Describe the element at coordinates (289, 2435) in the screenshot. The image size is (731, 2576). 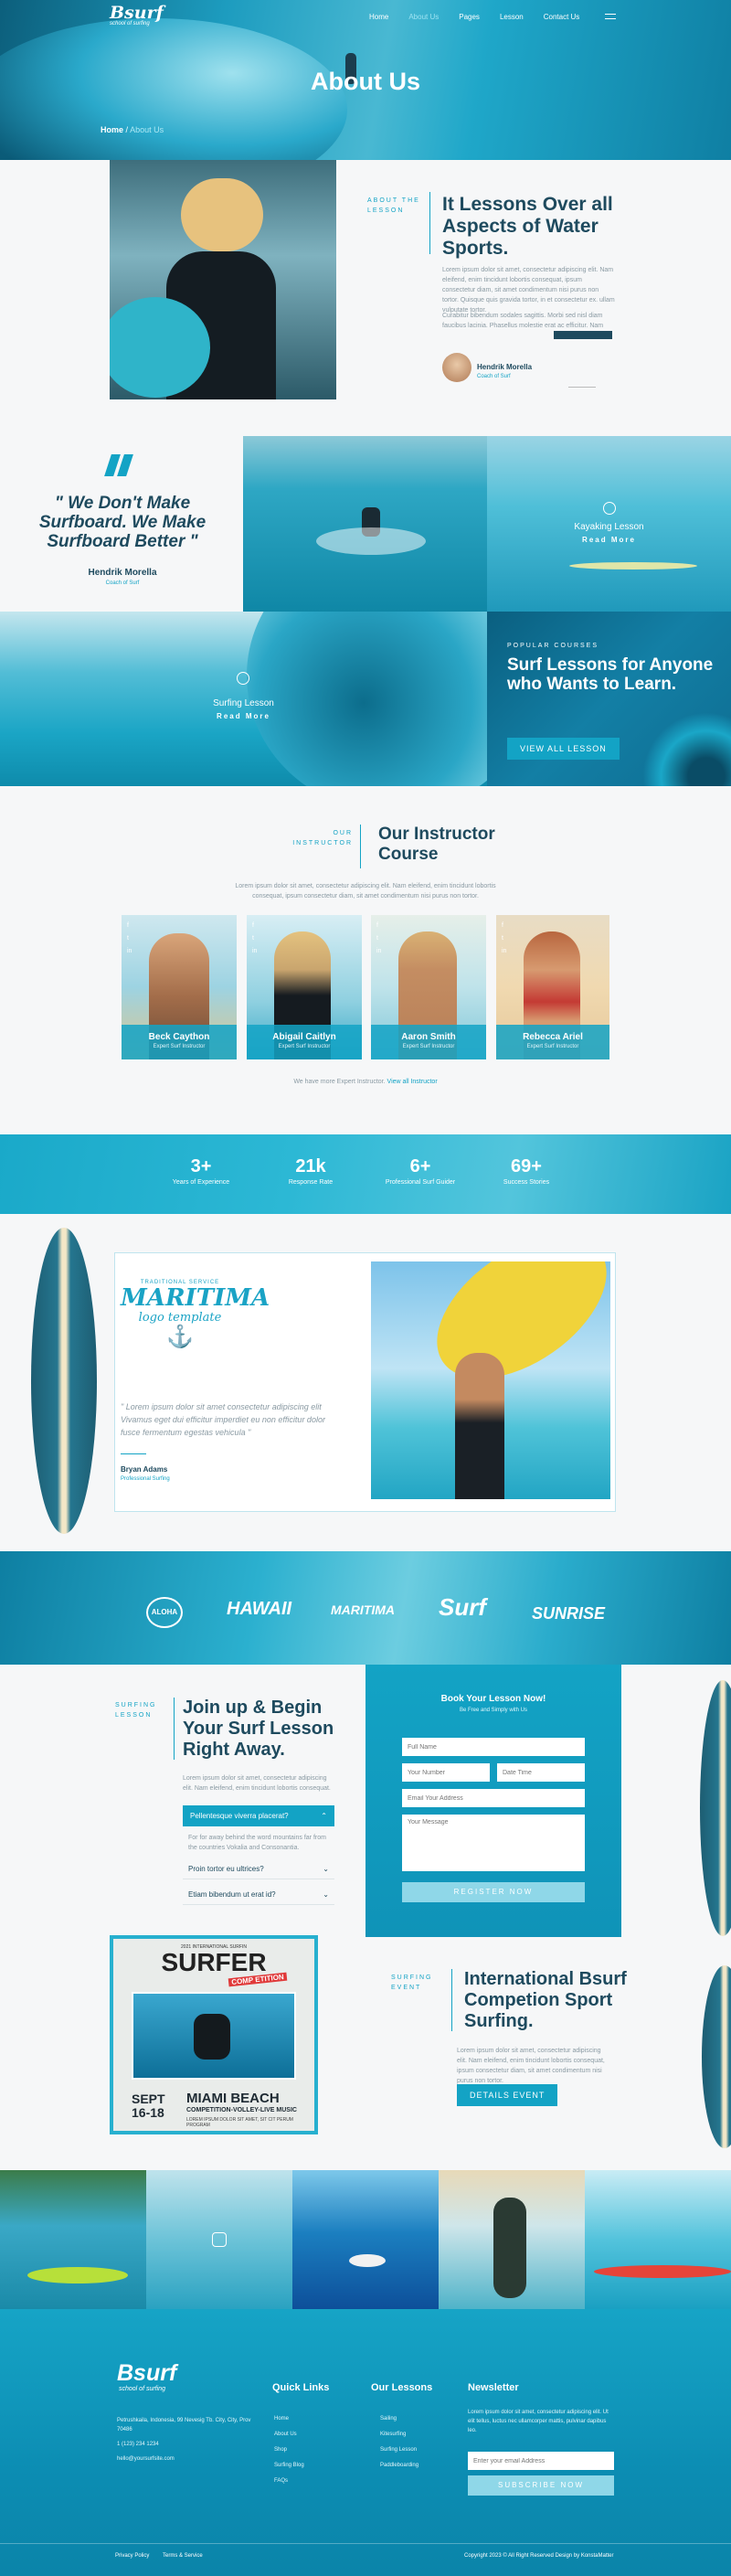
I see `footer-link: About Us` at that location.